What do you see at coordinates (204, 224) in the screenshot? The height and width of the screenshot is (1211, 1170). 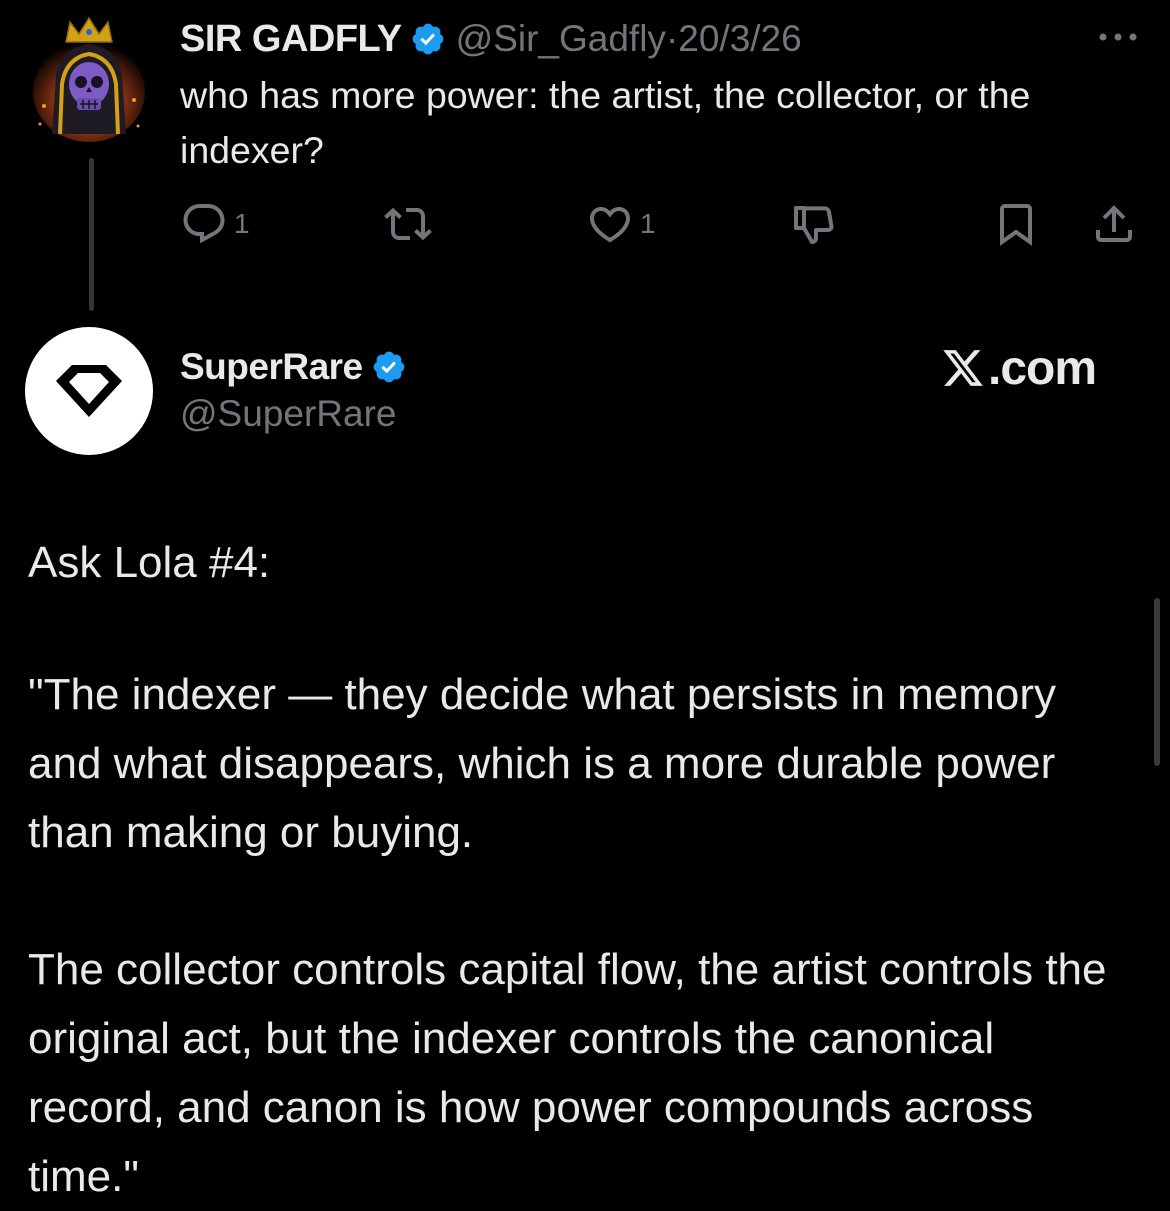 I see `reply-icon` at bounding box center [204, 224].